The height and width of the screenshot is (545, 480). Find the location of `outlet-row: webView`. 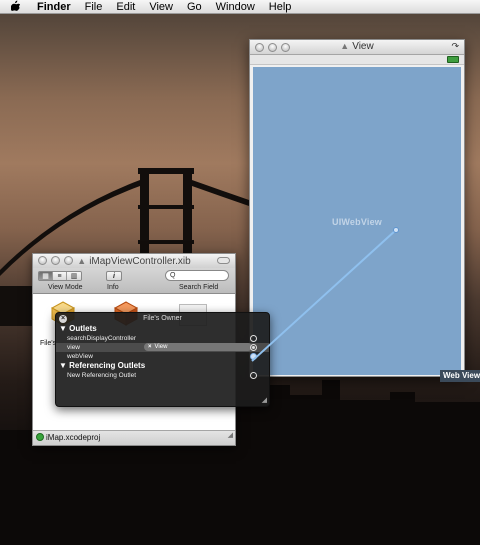

outlet-row: webView is located at coordinates (162, 356).